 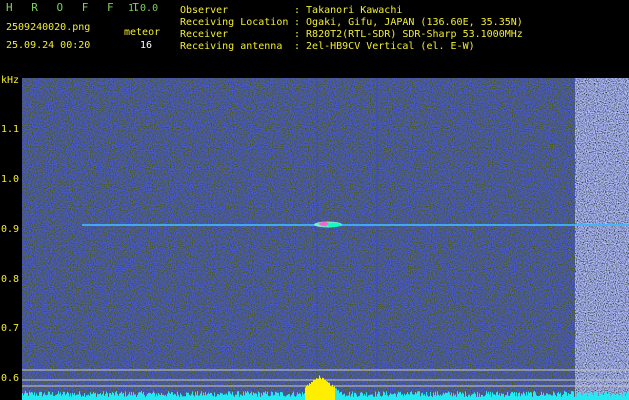 I want to click on noise-band-right, so click(x=602, y=239).